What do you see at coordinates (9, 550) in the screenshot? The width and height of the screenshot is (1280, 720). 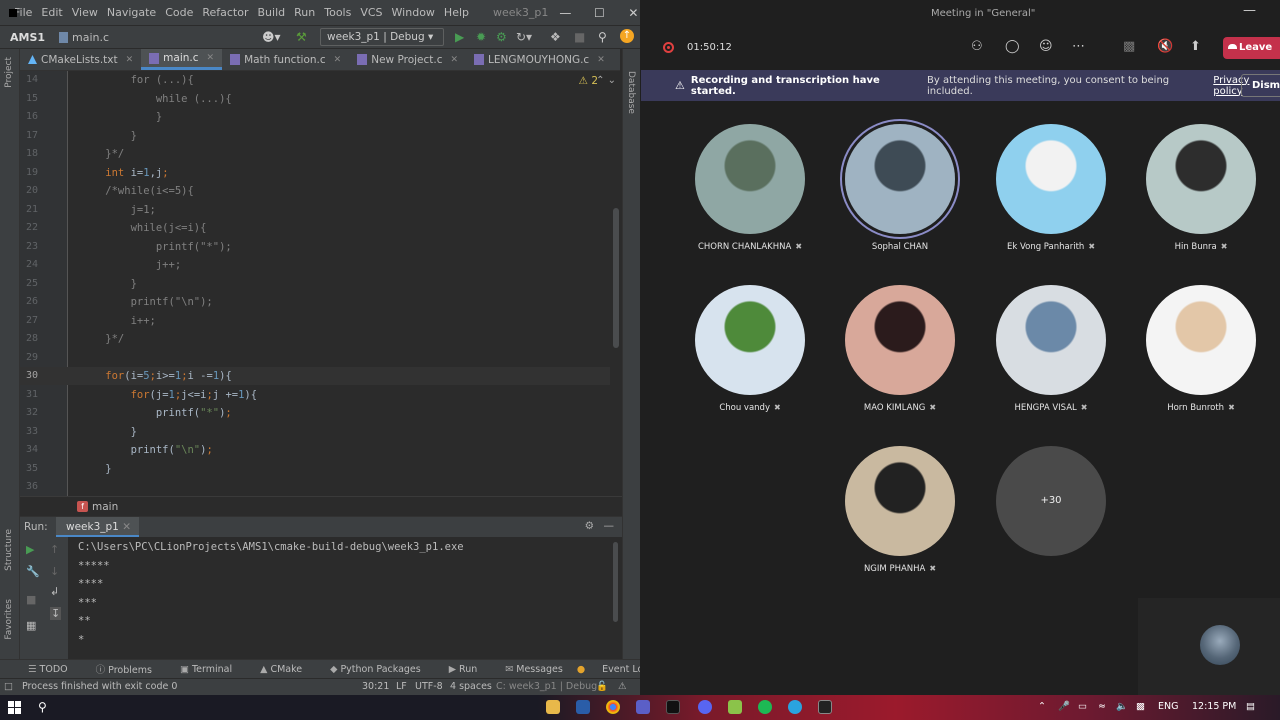 I see `structure-tool-tab: Structure` at bounding box center [9, 550].